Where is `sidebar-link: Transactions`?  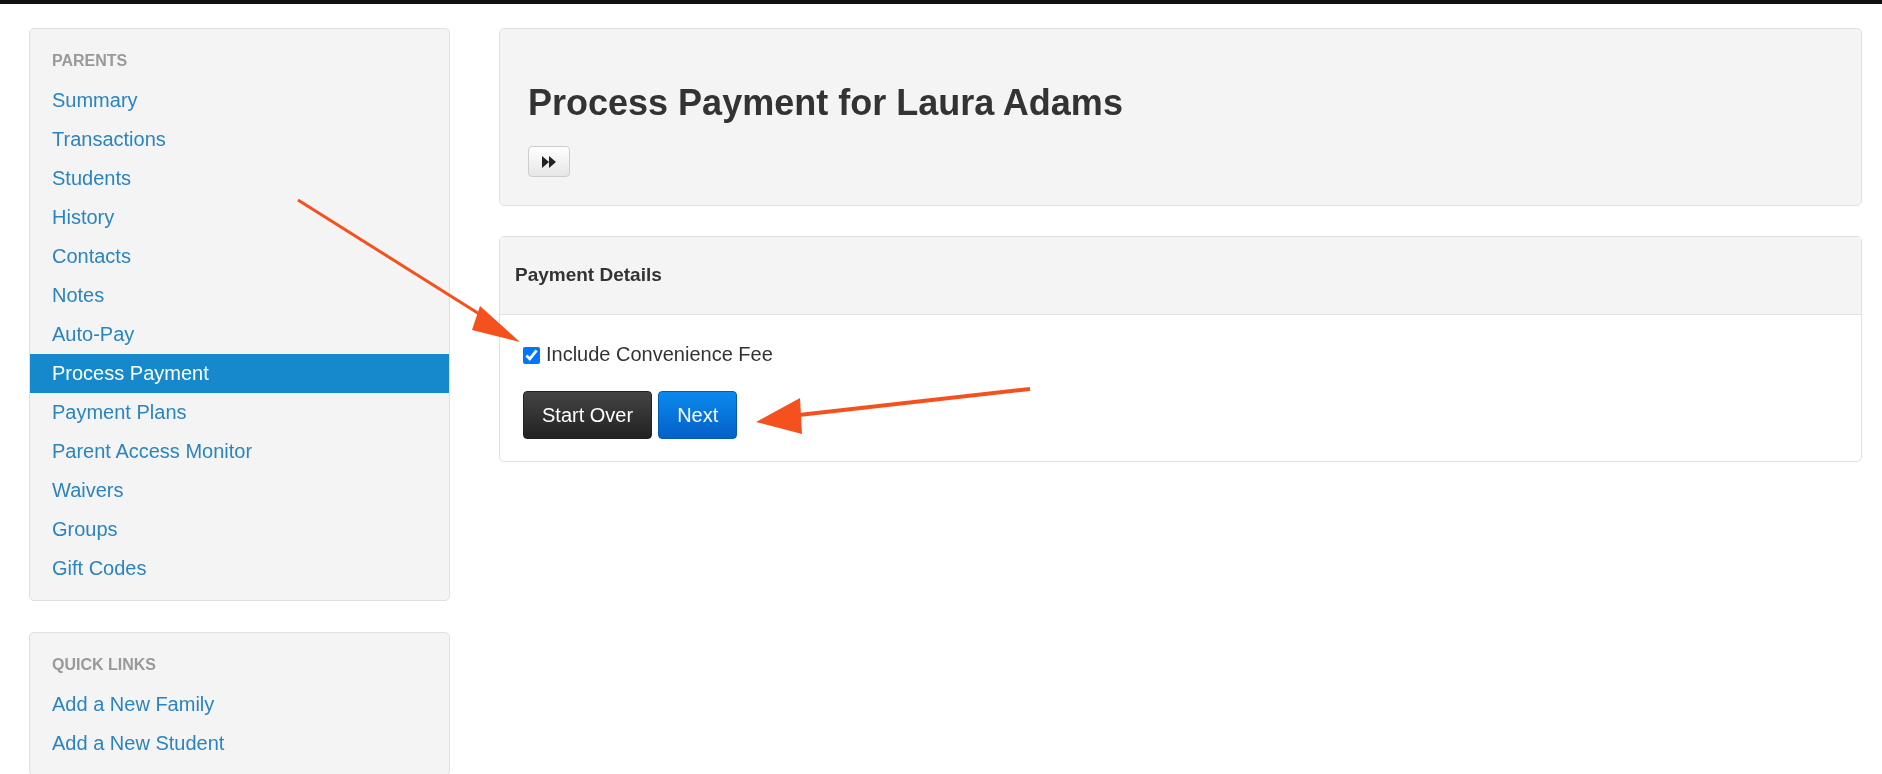 sidebar-link: Transactions is located at coordinates (239, 139).